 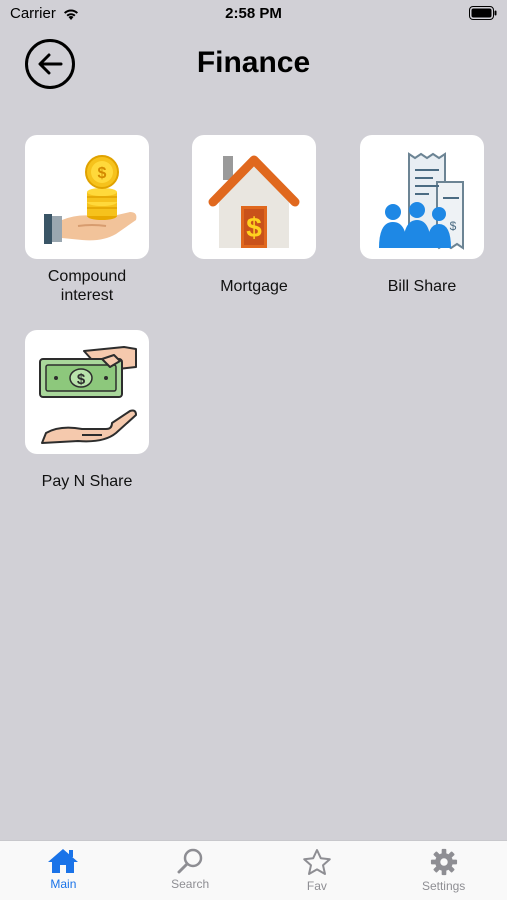 I want to click on home-icon, so click(x=63, y=861).